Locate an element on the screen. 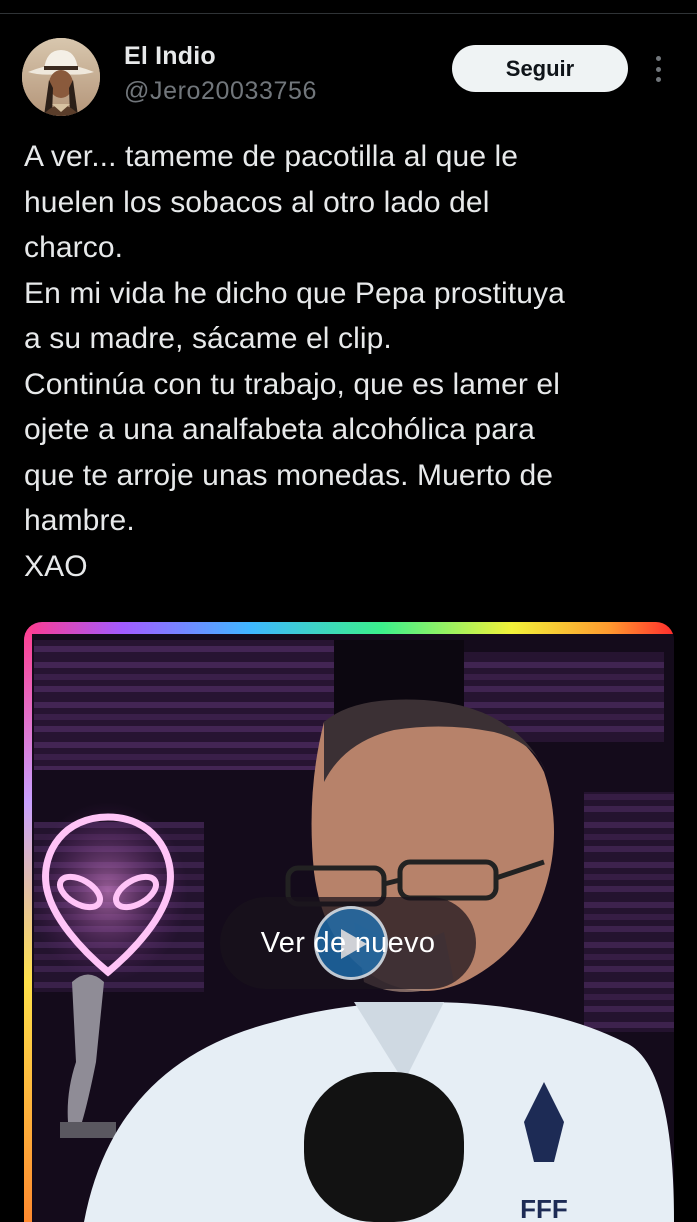 The image size is (697, 1222). top-divider is located at coordinates (348, 13).